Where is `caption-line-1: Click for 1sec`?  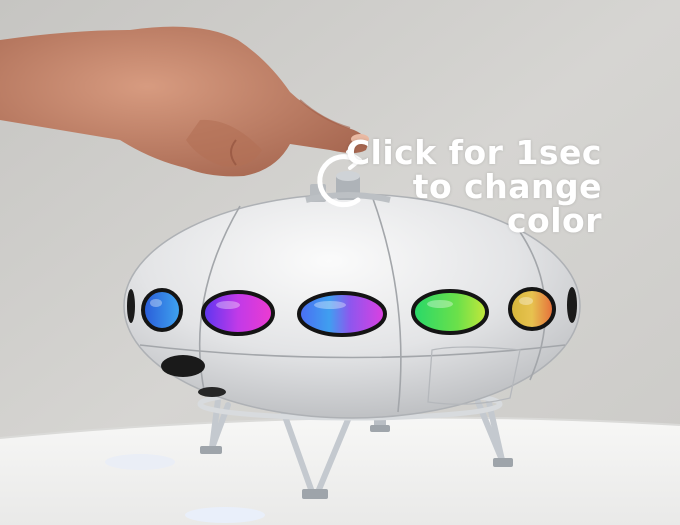
caption-line-1: Click for 1sec is located at coordinates (473, 152).